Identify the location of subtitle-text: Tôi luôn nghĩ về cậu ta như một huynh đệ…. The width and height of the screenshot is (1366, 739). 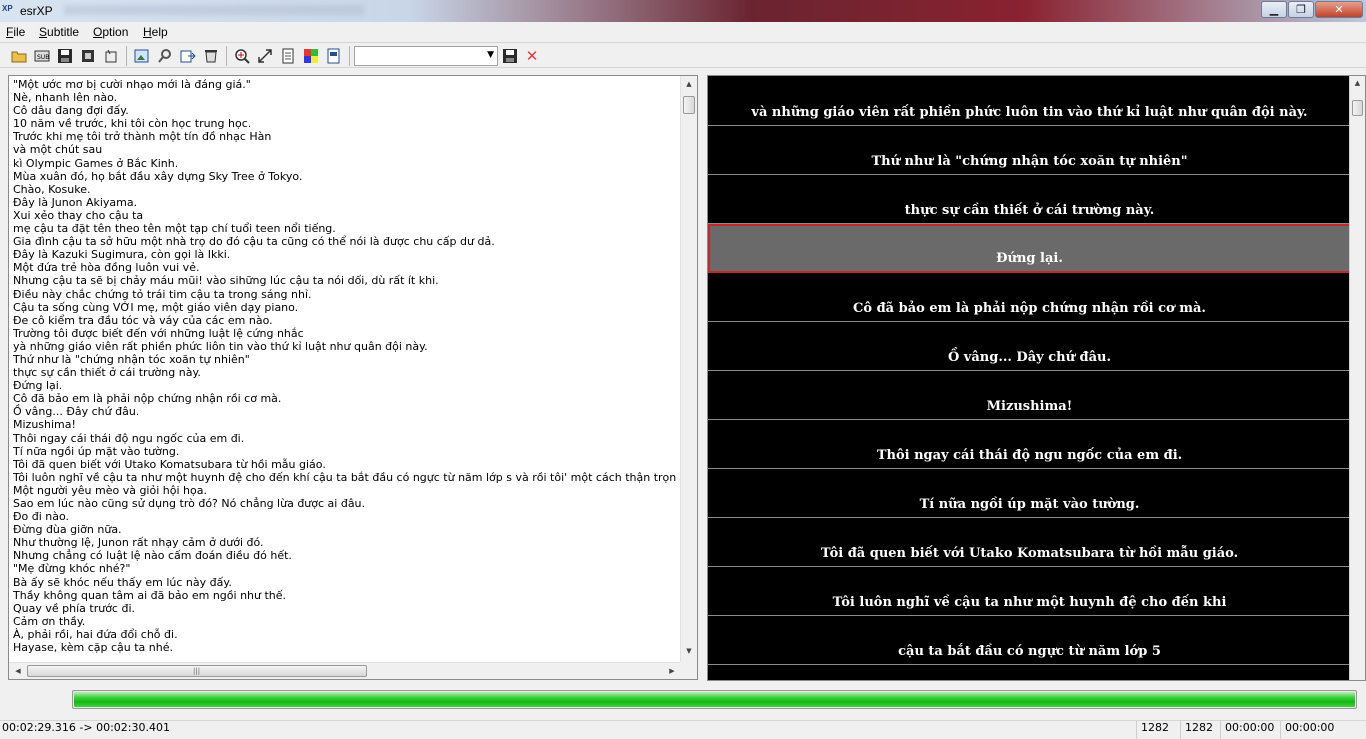
(1029, 602).